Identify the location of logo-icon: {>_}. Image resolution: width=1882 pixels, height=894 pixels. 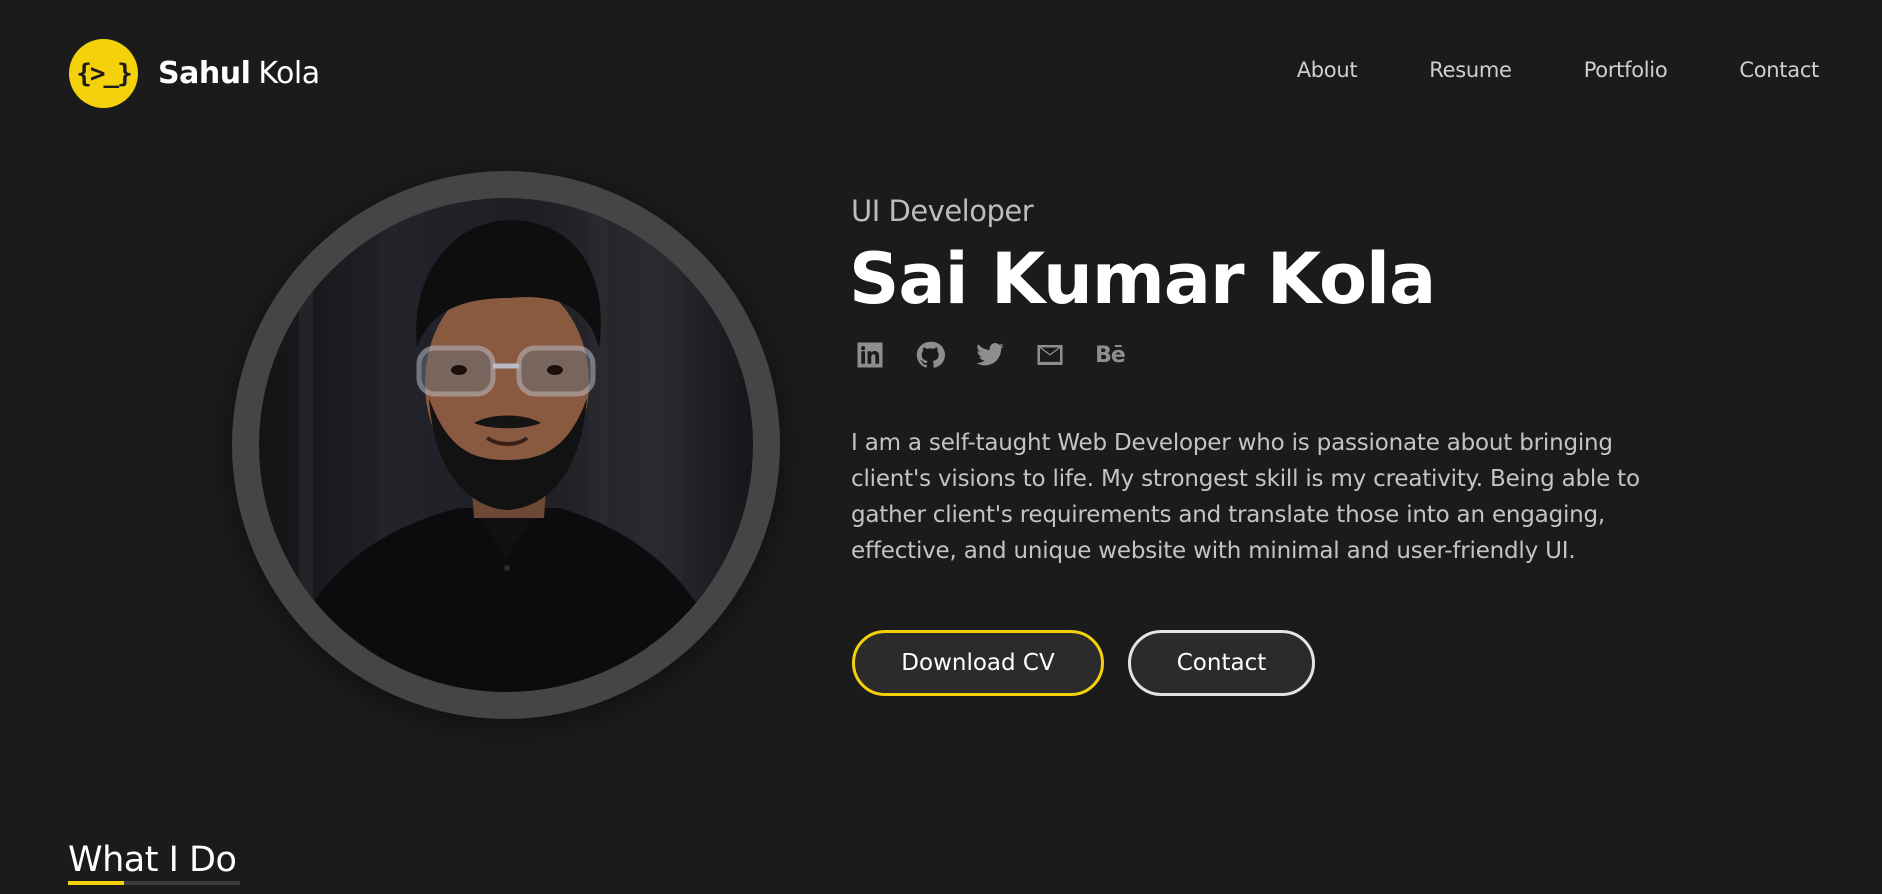
(103, 73).